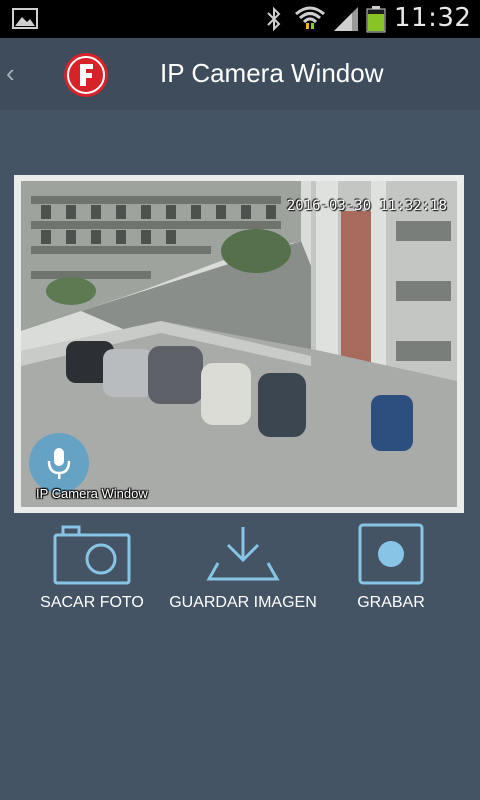 This screenshot has width=480, height=800. What do you see at coordinates (86, 75) in the screenshot?
I see `app-logo` at bounding box center [86, 75].